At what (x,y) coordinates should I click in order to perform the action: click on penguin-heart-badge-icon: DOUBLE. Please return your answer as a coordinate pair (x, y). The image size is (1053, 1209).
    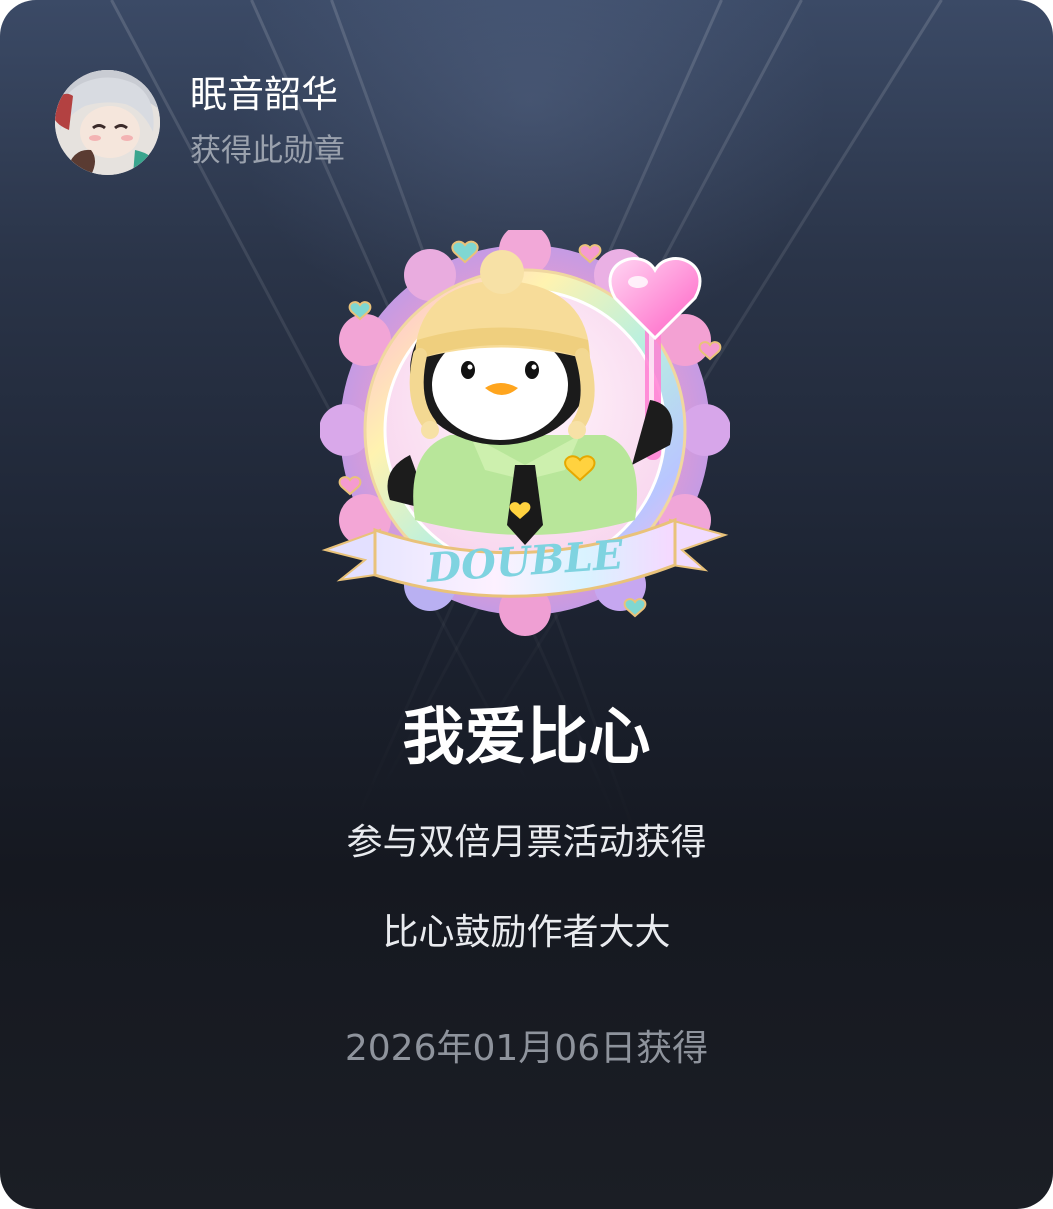
    Looking at the image, I should click on (525, 432).